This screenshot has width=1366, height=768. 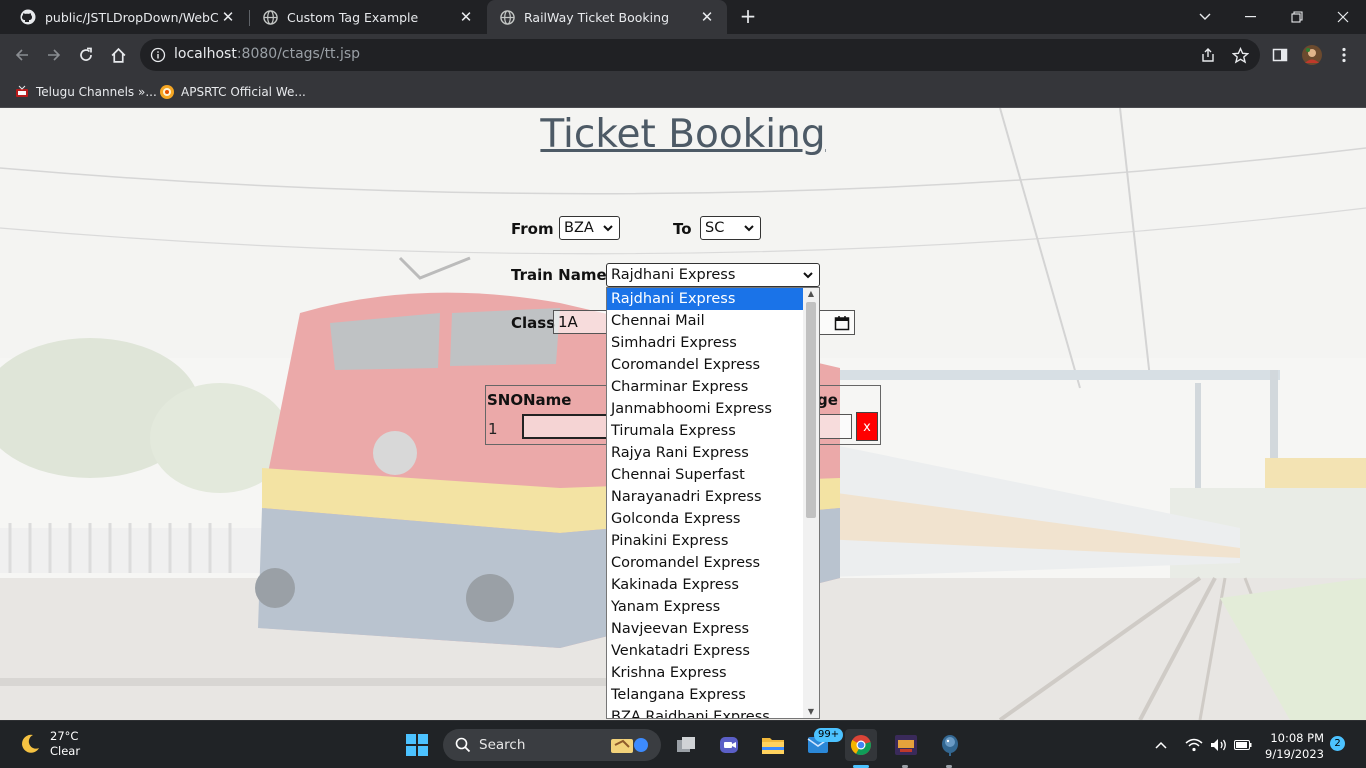 I want to click on dropdown-option: Krishna Express, so click(x=705, y=673).